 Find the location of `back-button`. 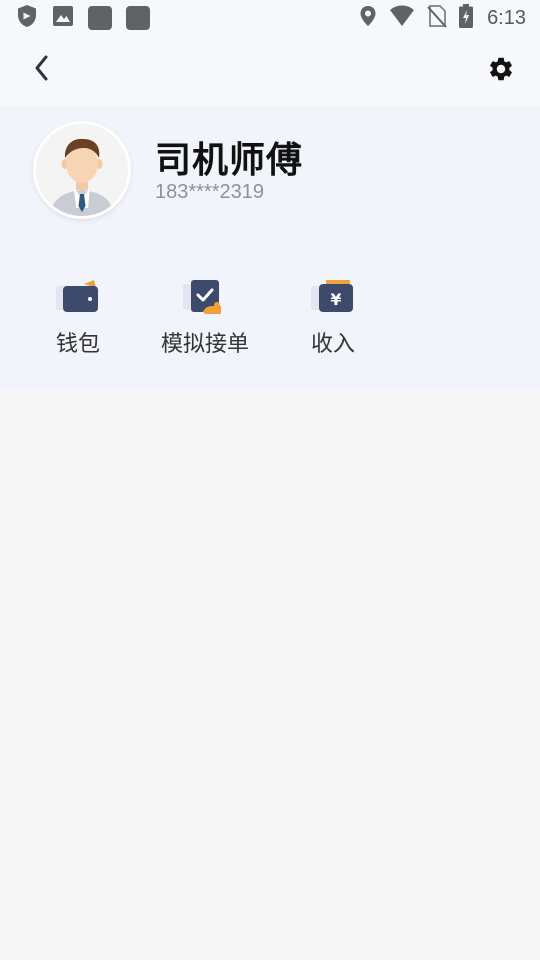

back-button is located at coordinates (42, 70).